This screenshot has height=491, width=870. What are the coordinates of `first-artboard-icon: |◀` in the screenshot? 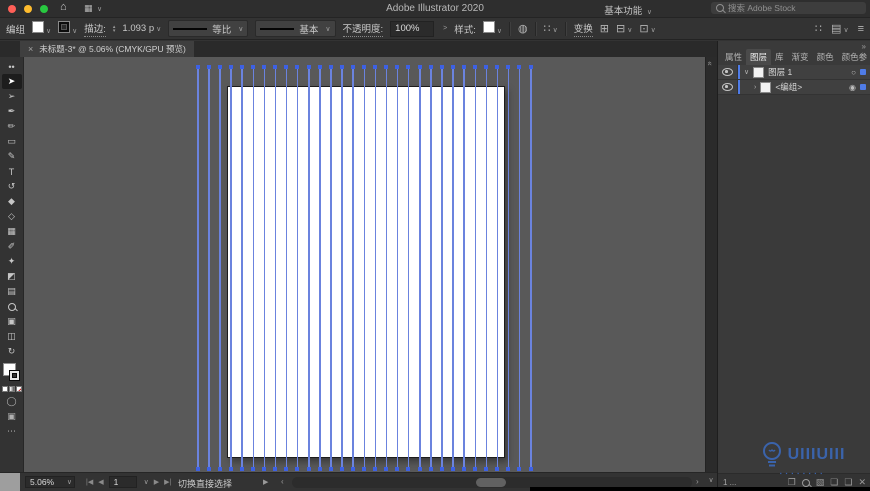 It's located at (89, 482).